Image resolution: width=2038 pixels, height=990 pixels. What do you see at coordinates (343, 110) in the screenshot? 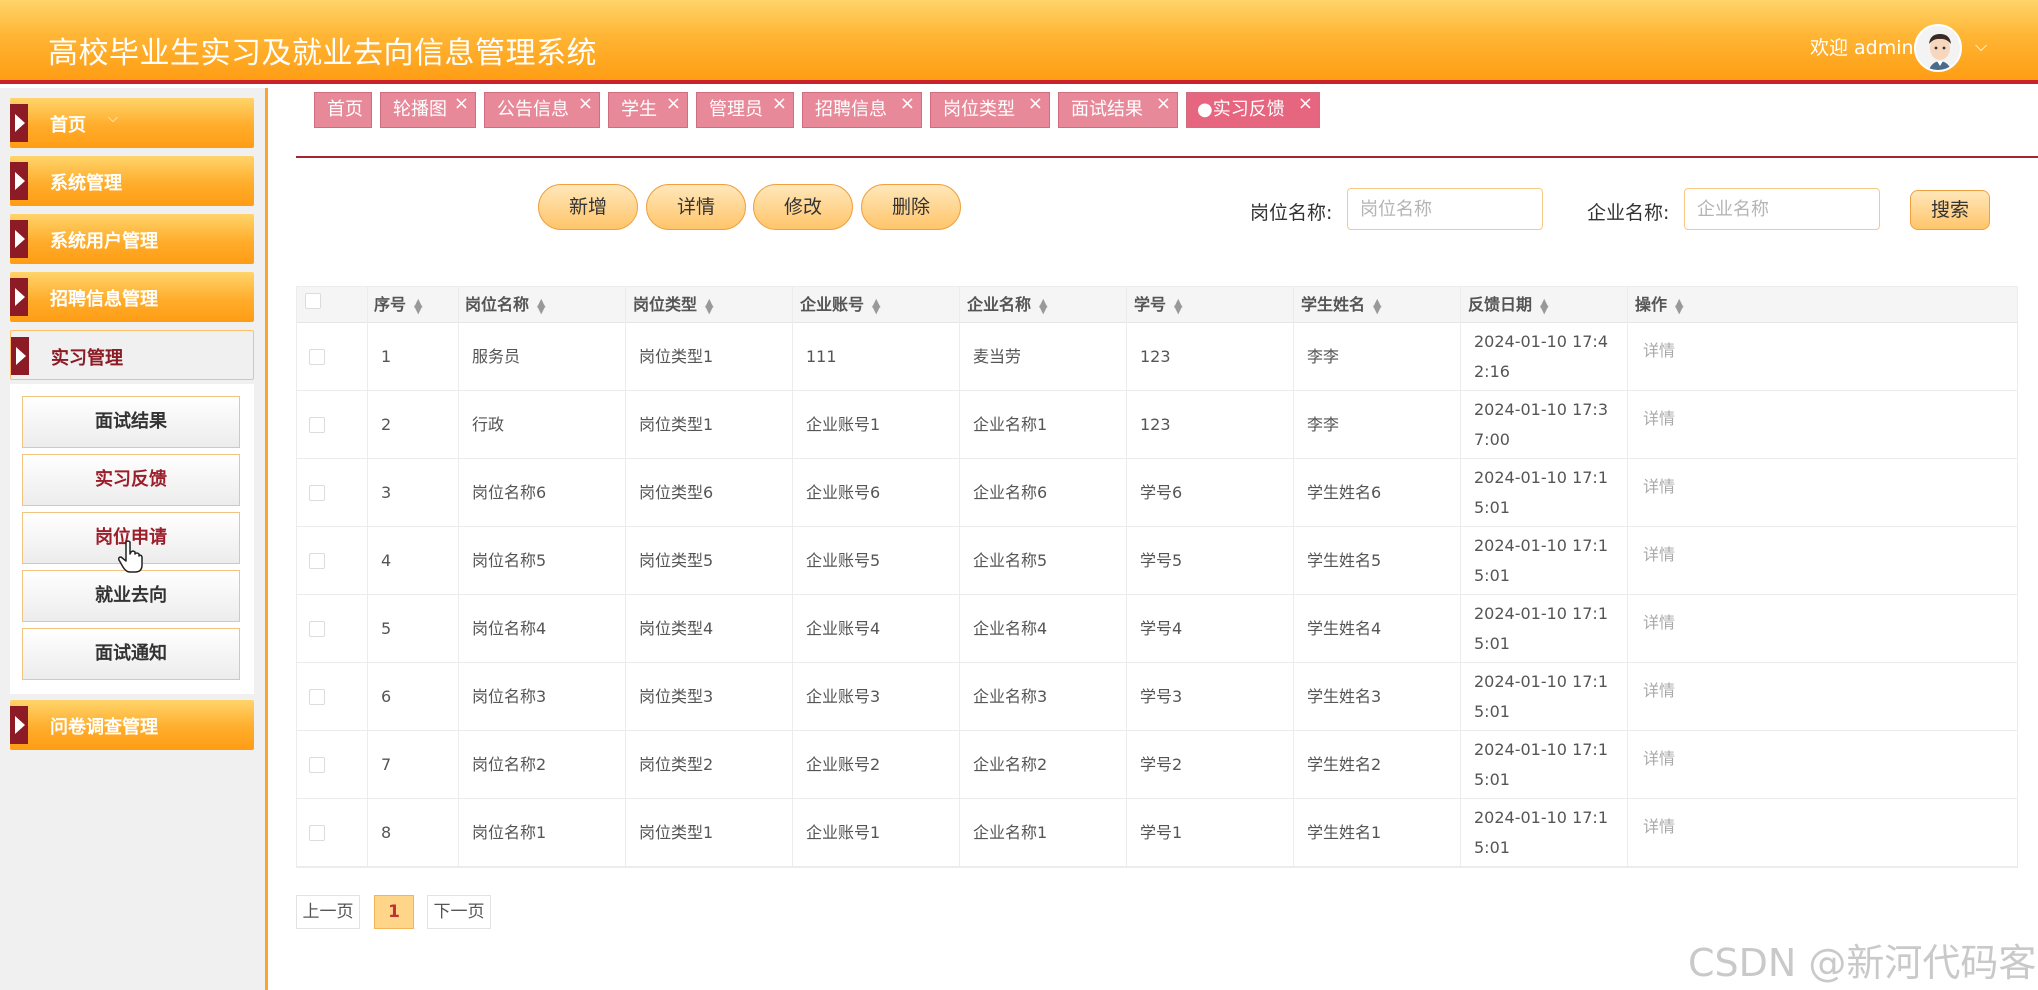
I see `tab-home: 首页` at bounding box center [343, 110].